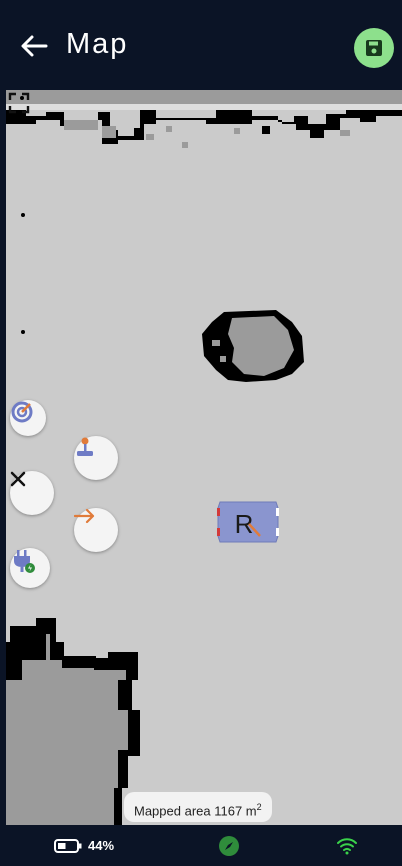 The image size is (402, 866). I want to click on mapped-area-unit-sup: 2, so click(259, 807).